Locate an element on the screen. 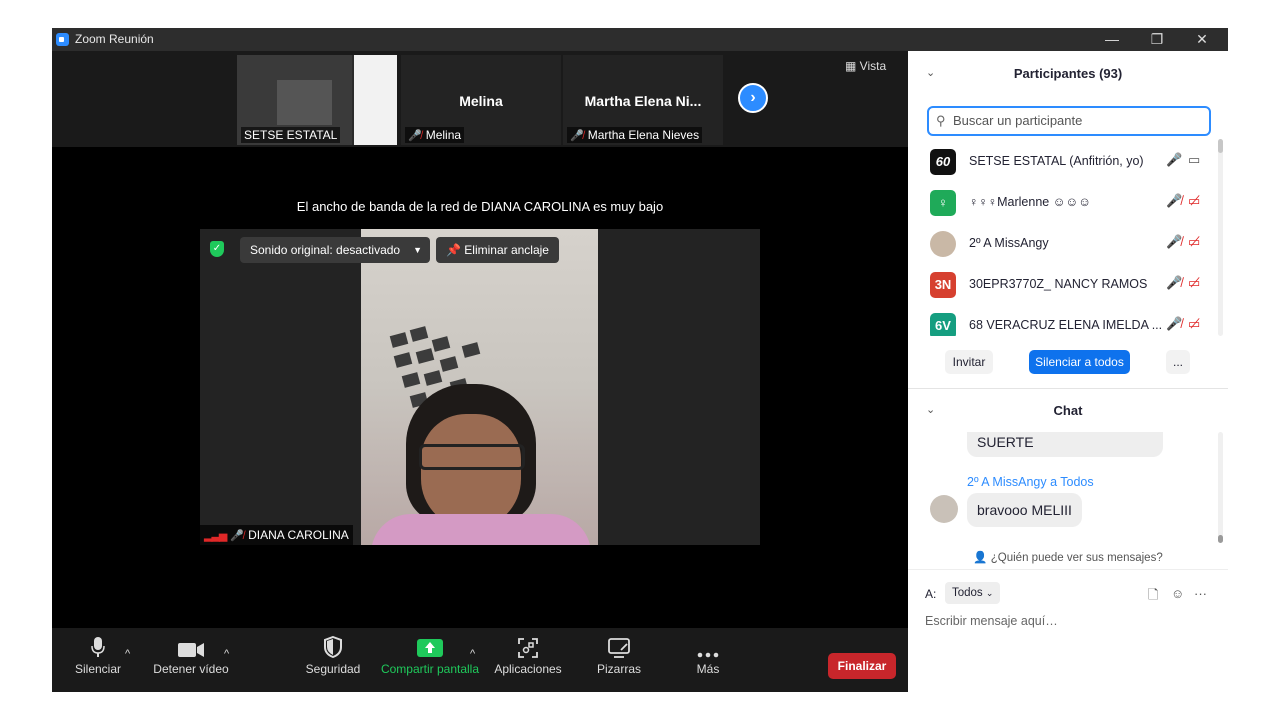 The height and width of the screenshot is (720, 1280). signal-bars-icon: ▂▃▅ is located at coordinates (215, 536).